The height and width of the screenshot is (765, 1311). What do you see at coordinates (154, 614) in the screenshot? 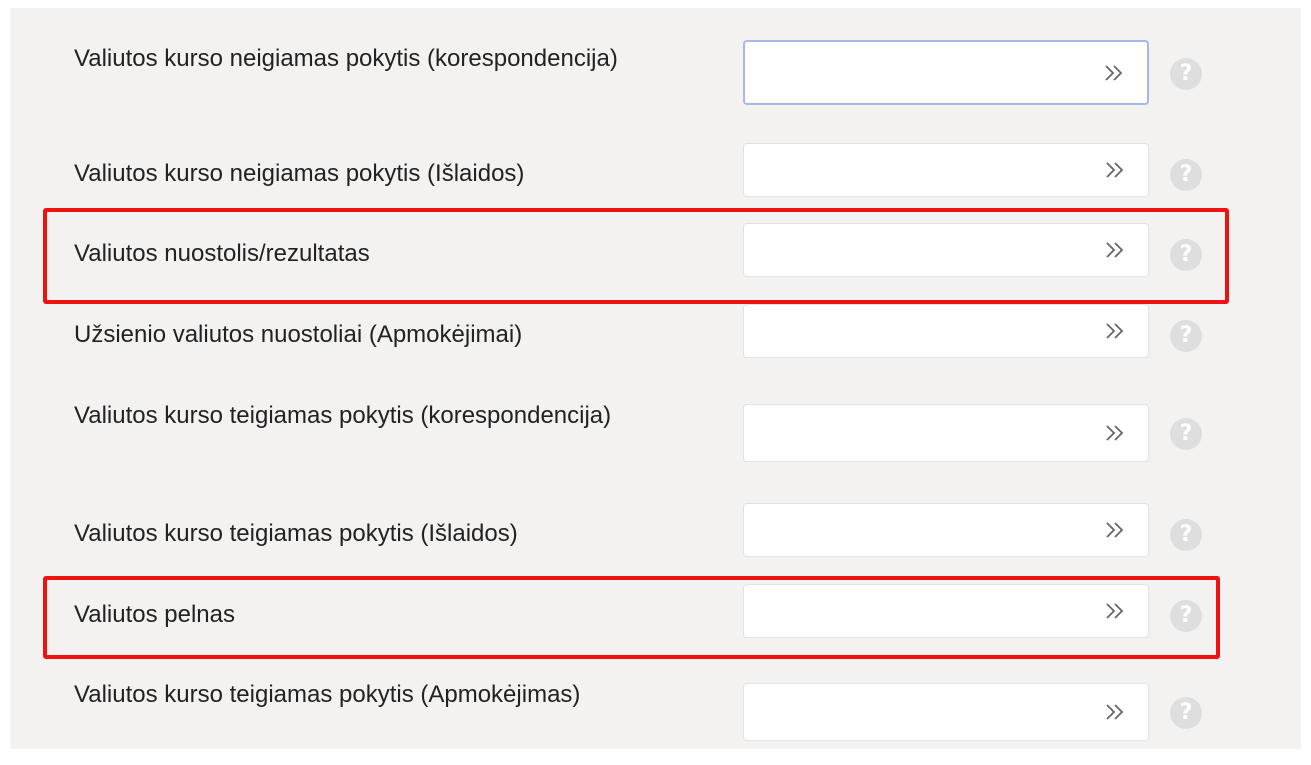
I see `field-label: Valiutos pelnas` at bounding box center [154, 614].